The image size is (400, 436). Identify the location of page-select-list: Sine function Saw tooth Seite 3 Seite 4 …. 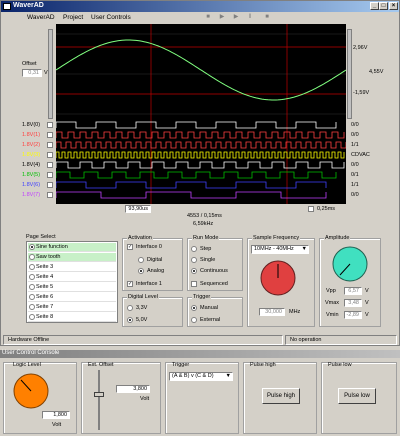
(72, 282).